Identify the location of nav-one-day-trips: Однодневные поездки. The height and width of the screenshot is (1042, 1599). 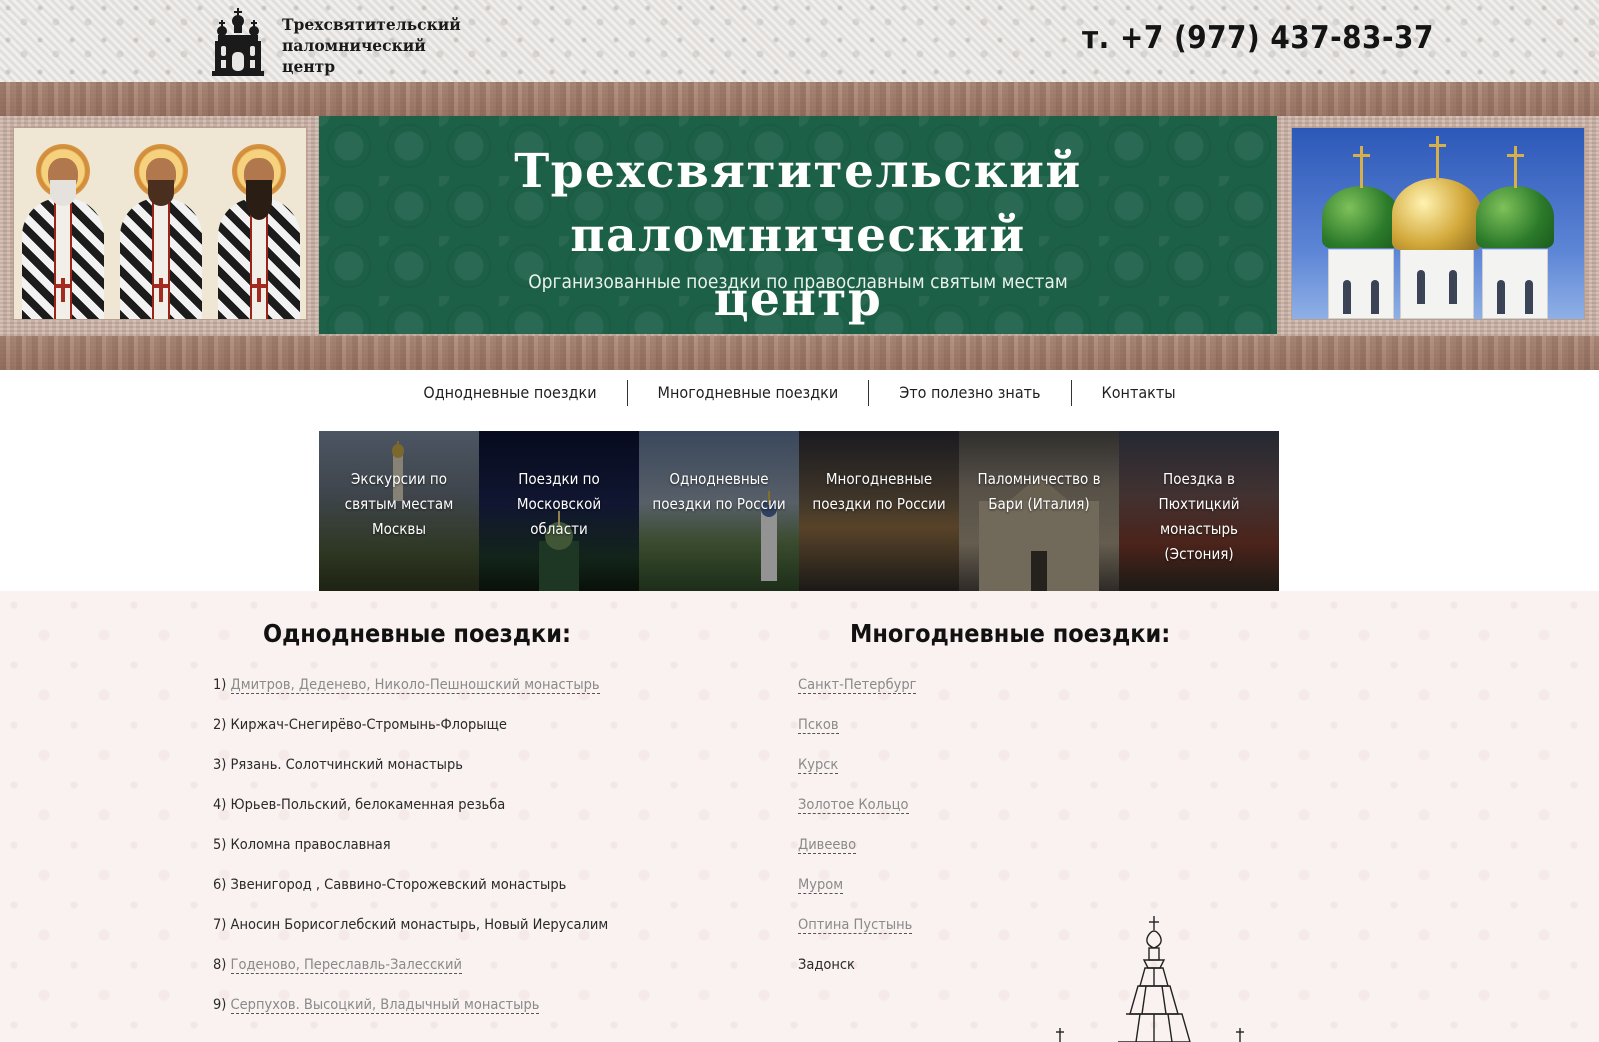
(509, 393).